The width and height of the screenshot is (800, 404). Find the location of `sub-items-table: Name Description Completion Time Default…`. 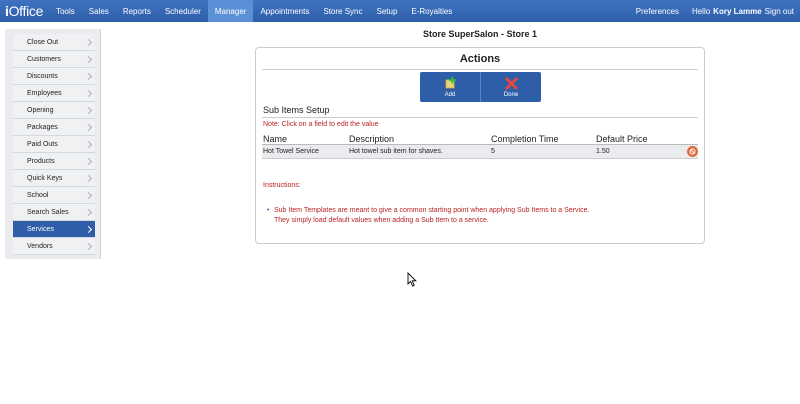

sub-items-table: Name Description Completion Time Default… is located at coordinates (480, 146).